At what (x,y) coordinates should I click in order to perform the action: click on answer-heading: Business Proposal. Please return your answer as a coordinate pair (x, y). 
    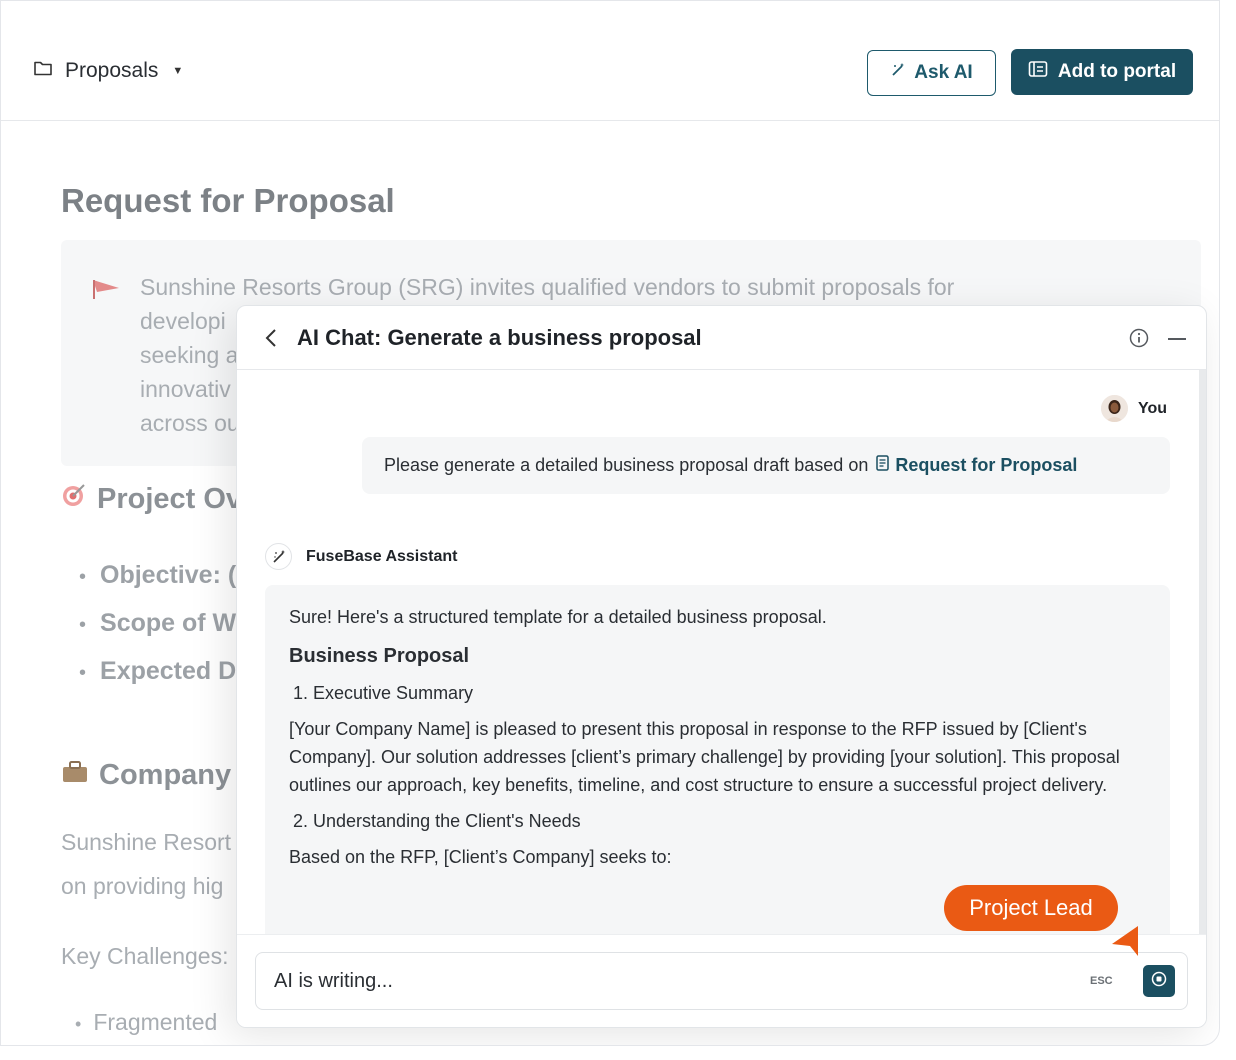
    Looking at the image, I should click on (379, 656).